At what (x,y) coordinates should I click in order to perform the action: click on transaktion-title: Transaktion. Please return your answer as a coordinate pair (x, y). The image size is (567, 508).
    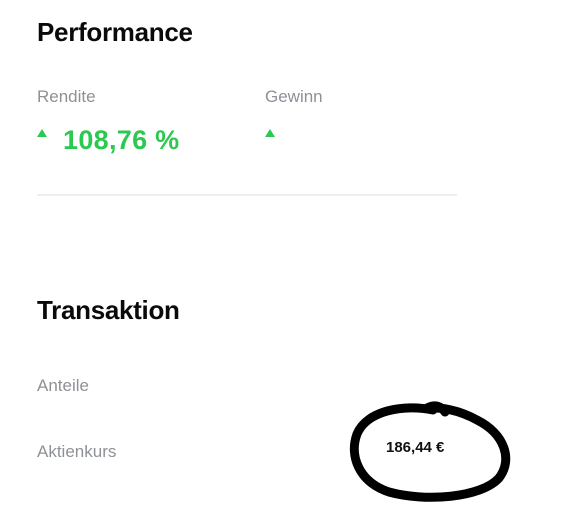
    Looking at the image, I should click on (108, 310).